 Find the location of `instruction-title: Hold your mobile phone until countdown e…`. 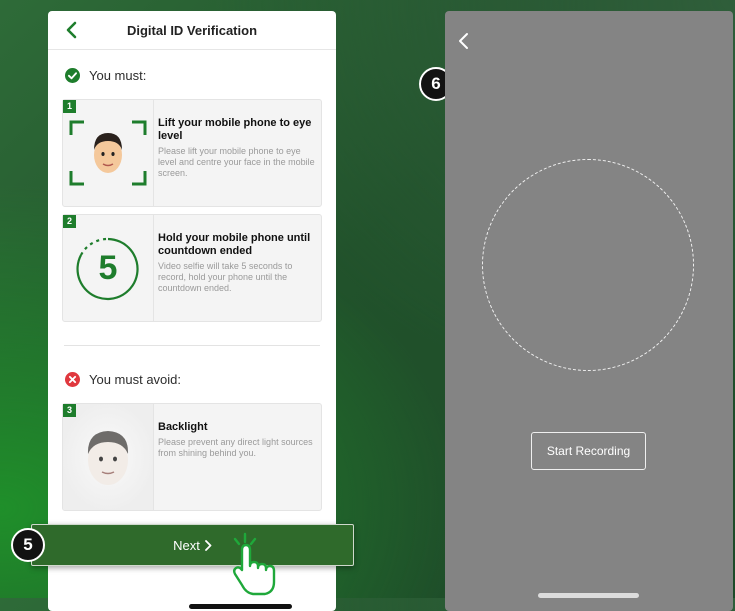

instruction-title: Hold your mobile phone until countdown e… is located at coordinates (234, 244).